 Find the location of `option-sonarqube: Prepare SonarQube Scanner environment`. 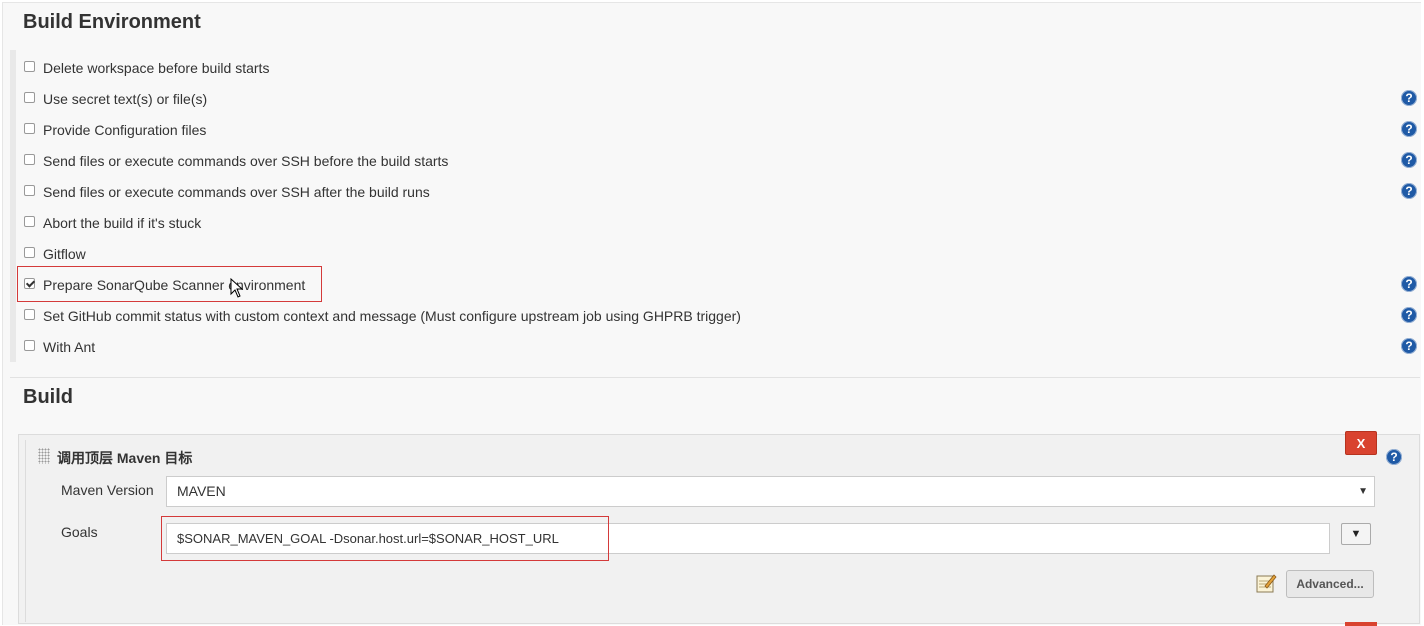

option-sonarqube: Prepare SonarQube Scanner environment is located at coordinates (164, 285).